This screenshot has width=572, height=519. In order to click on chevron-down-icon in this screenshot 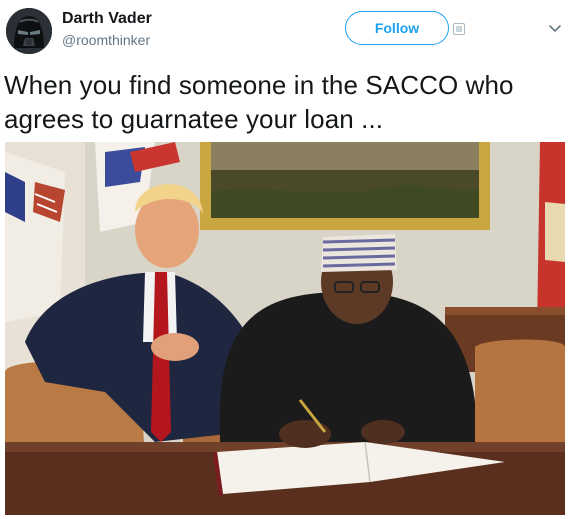, I will do `click(555, 29)`.